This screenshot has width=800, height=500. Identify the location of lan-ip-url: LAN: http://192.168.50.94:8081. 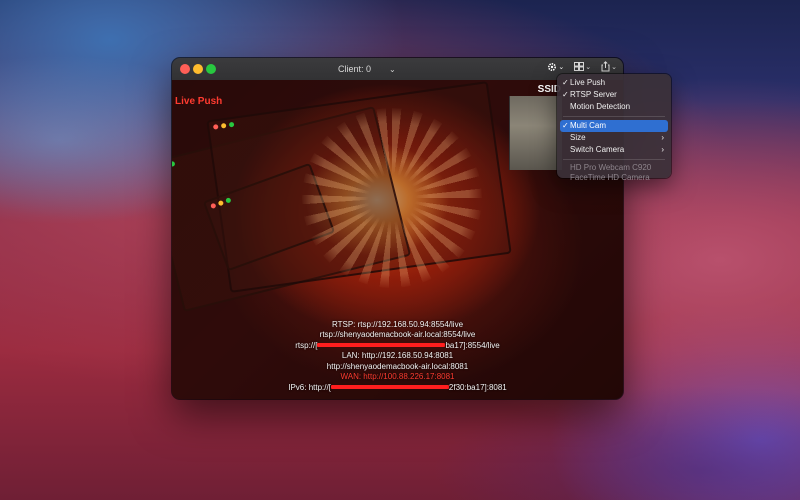
(397, 355).